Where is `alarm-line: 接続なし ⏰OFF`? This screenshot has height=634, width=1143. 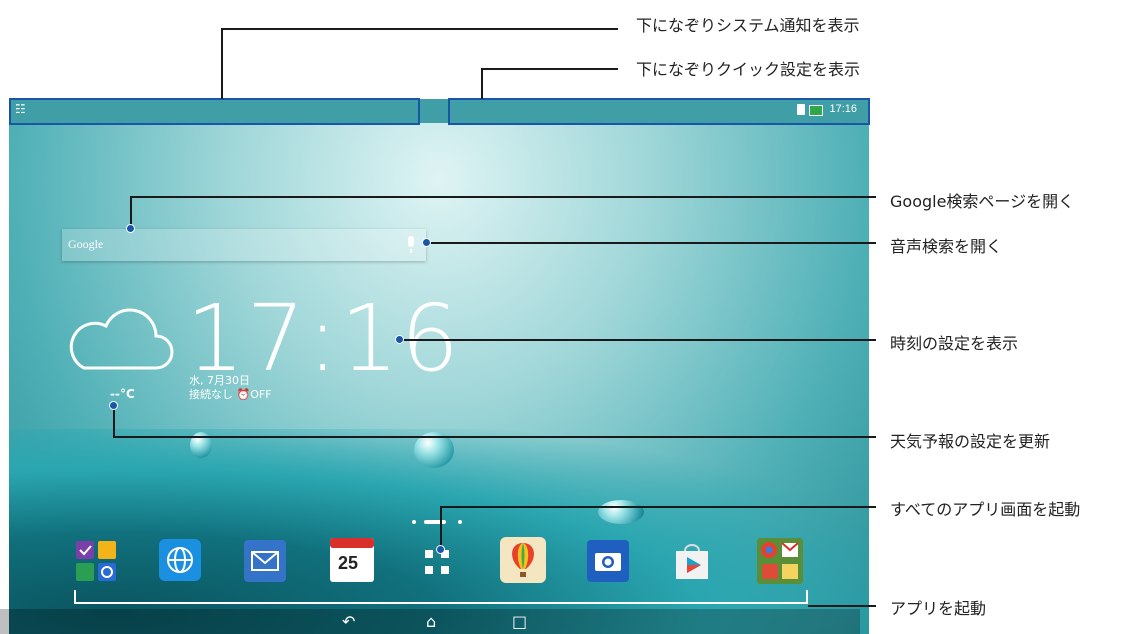
alarm-line: 接続なし ⏰OFF is located at coordinates (230, 395).